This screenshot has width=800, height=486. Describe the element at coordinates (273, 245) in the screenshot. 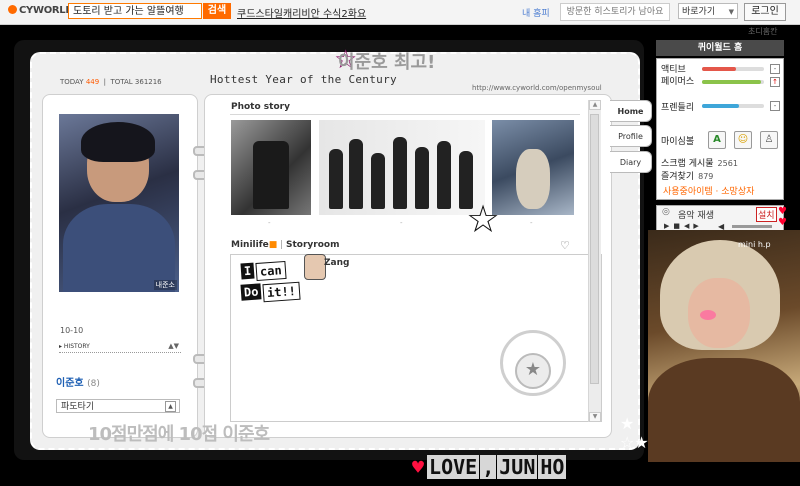

I see `minilife-badge-icon: ■` at that location.